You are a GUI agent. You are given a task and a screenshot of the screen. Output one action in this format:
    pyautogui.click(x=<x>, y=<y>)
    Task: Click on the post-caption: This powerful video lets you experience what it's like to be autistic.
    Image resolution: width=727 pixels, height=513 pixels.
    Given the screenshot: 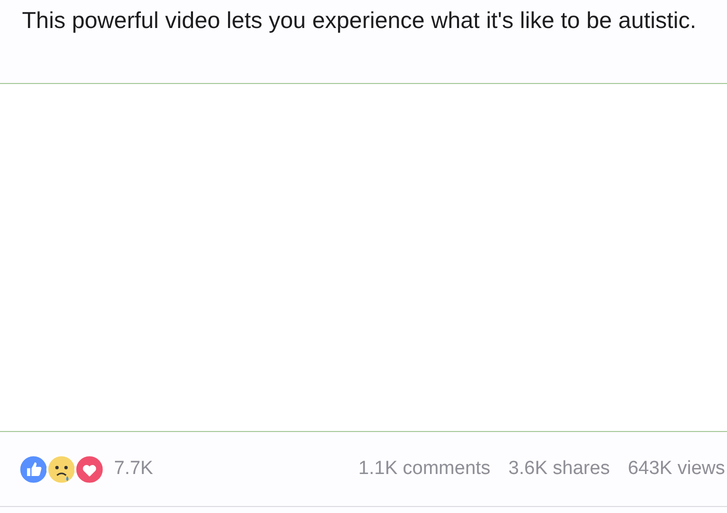 What is the action you would take?
    pyautogui.click(x=360, y=20)
    